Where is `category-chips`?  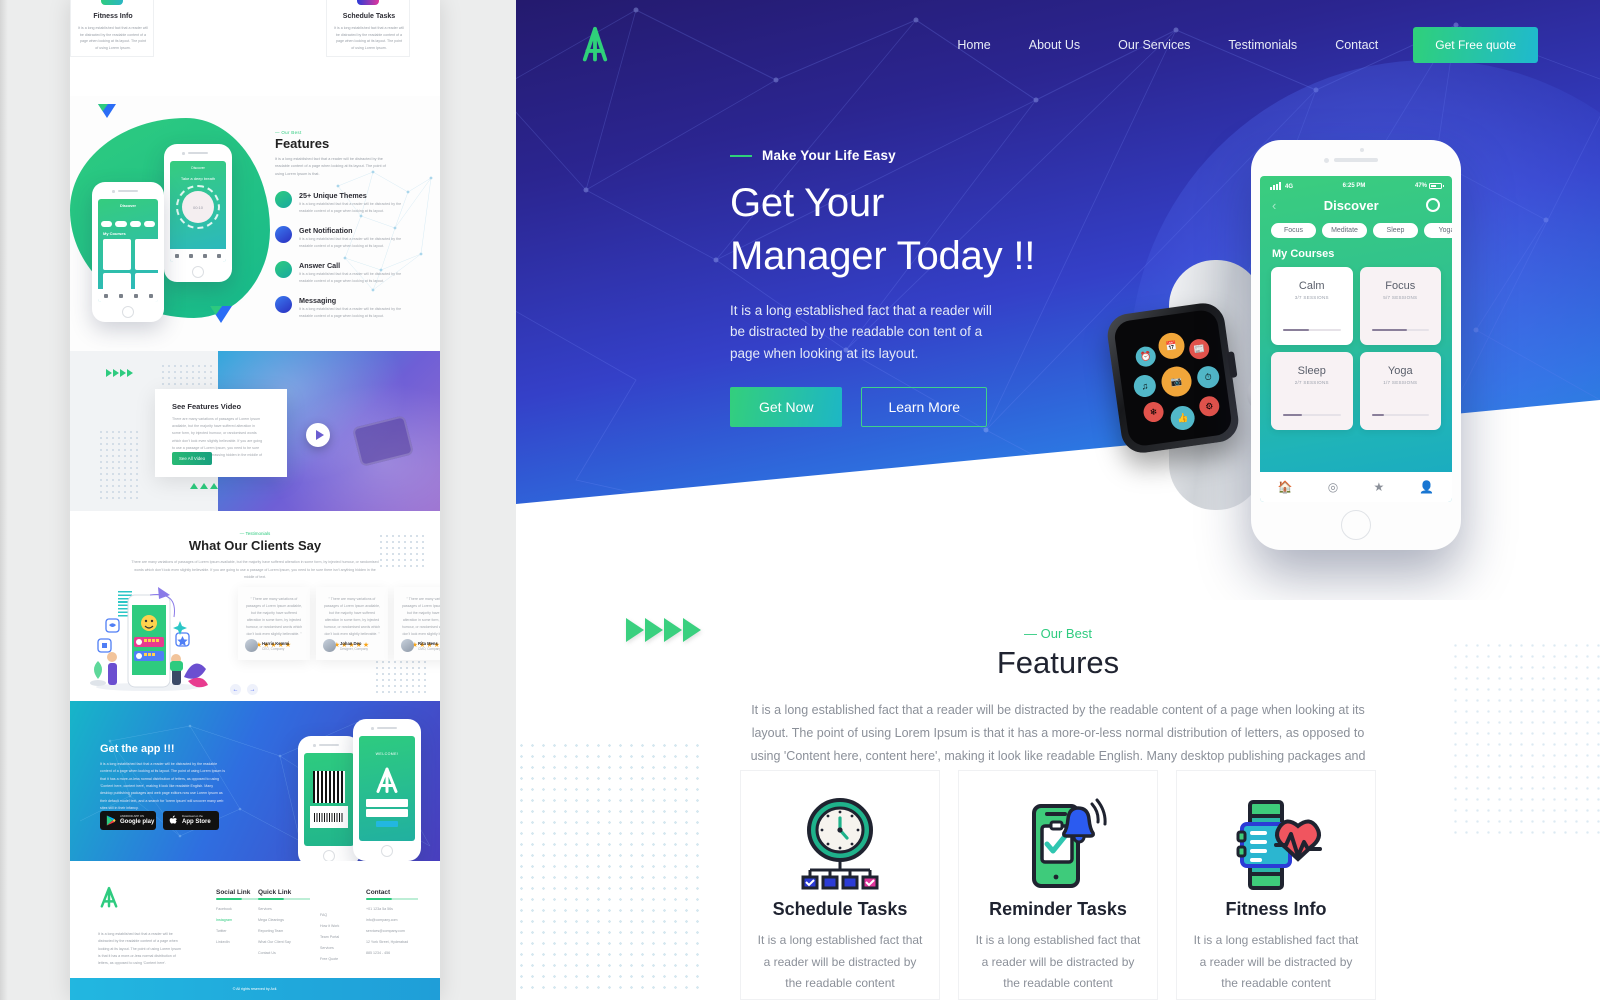
category-chips is located at coordinates (128, 224).